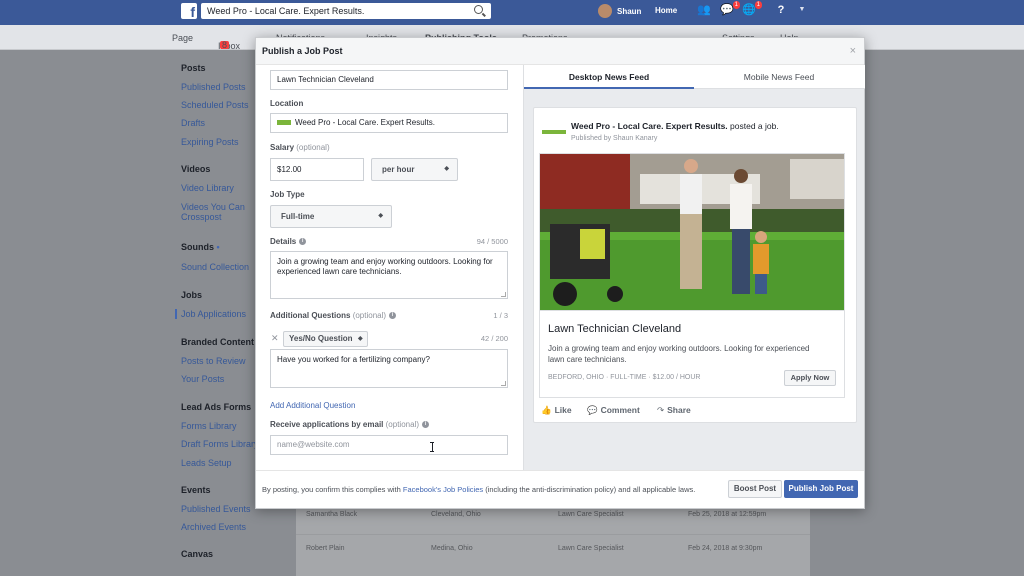  Describe the element at coordinates (286, 11) in the screenshot. I see `search-input-value: Weed Pro - Local Care. Expert Results.` at that location.